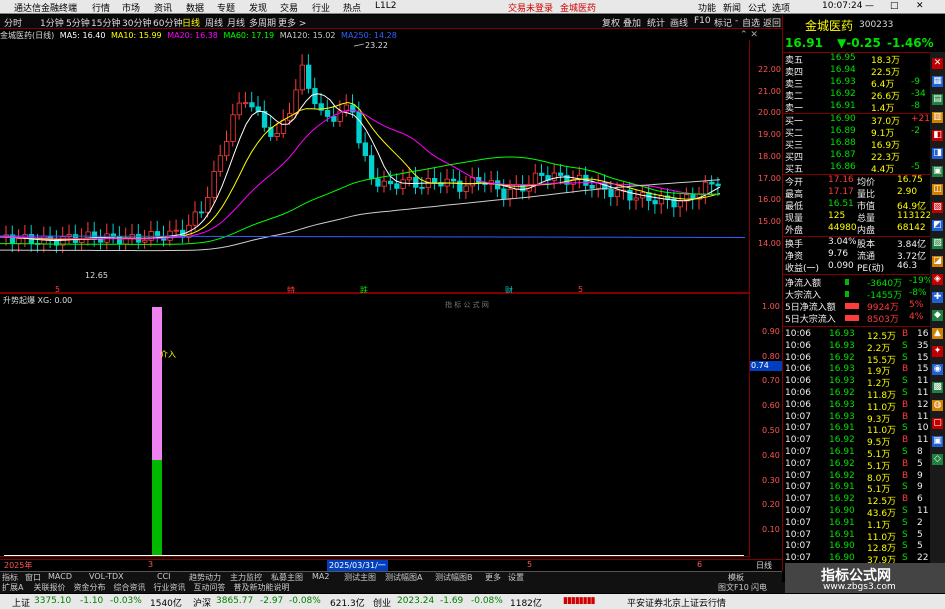 This screenshot has width=945, height=609. What do you see at coordinates (937, 315) in the screenshot?
I see `side-tool-icon: ◆` at bounding box center [937, 315].